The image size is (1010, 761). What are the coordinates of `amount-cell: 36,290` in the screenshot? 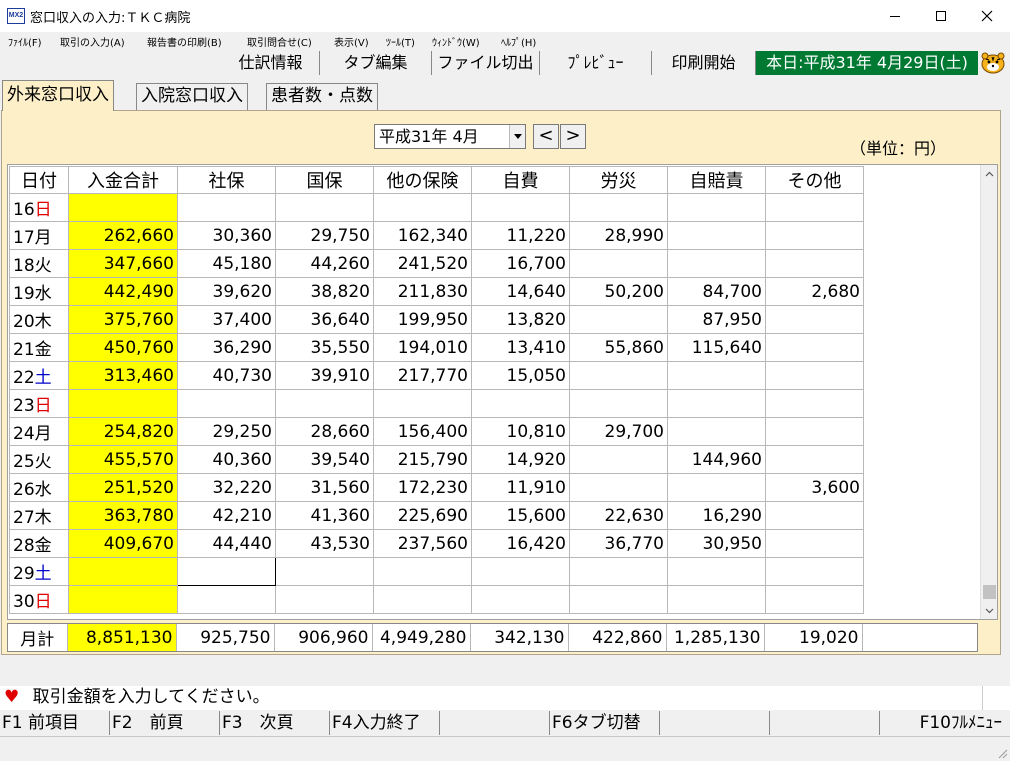 It's located at (226, 347).